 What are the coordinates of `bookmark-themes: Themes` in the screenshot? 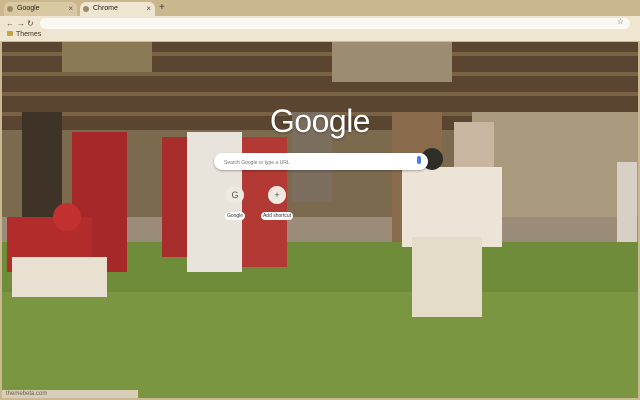 It's located at (24, 34).